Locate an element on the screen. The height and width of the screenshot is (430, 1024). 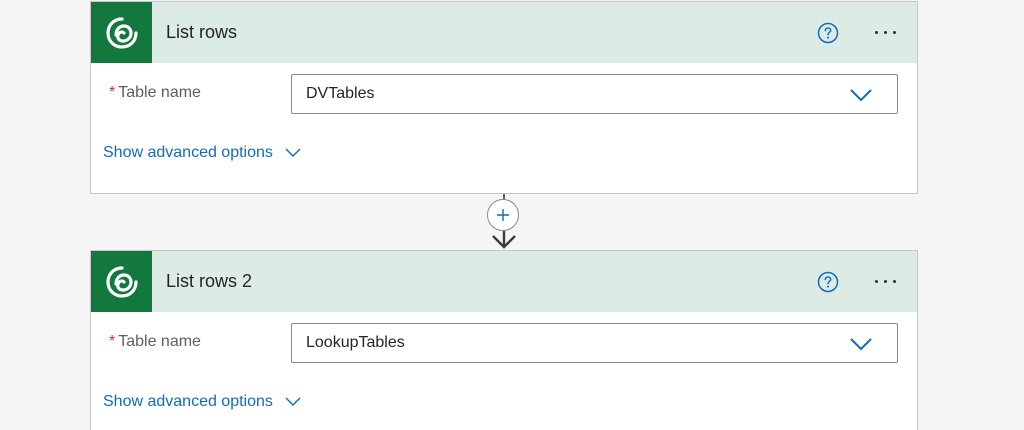
table-name-dropdown: DVTables is located at coordinates (594, 94).